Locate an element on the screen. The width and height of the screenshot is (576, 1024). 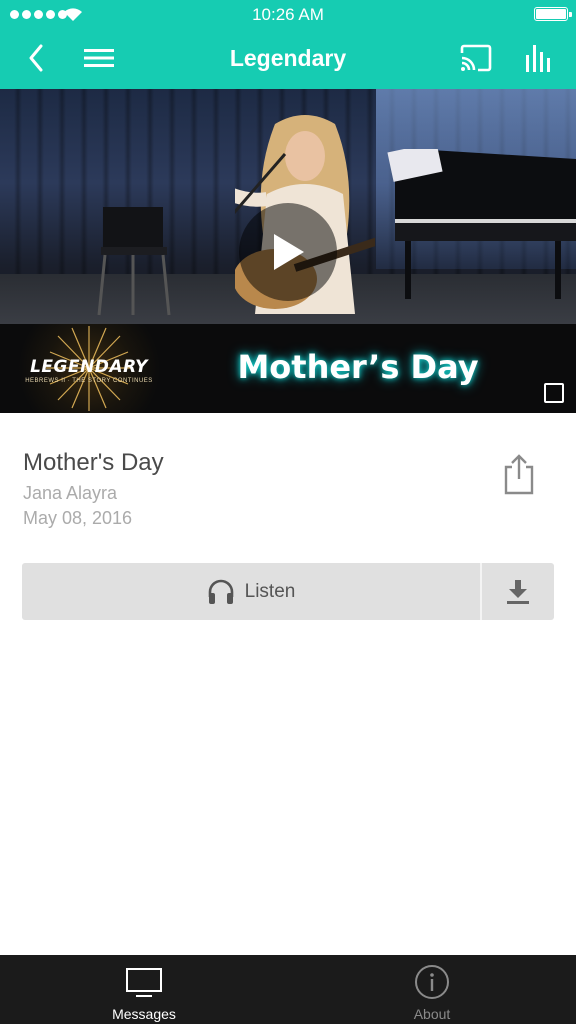
cast-button is located at coordinates (476, 58).